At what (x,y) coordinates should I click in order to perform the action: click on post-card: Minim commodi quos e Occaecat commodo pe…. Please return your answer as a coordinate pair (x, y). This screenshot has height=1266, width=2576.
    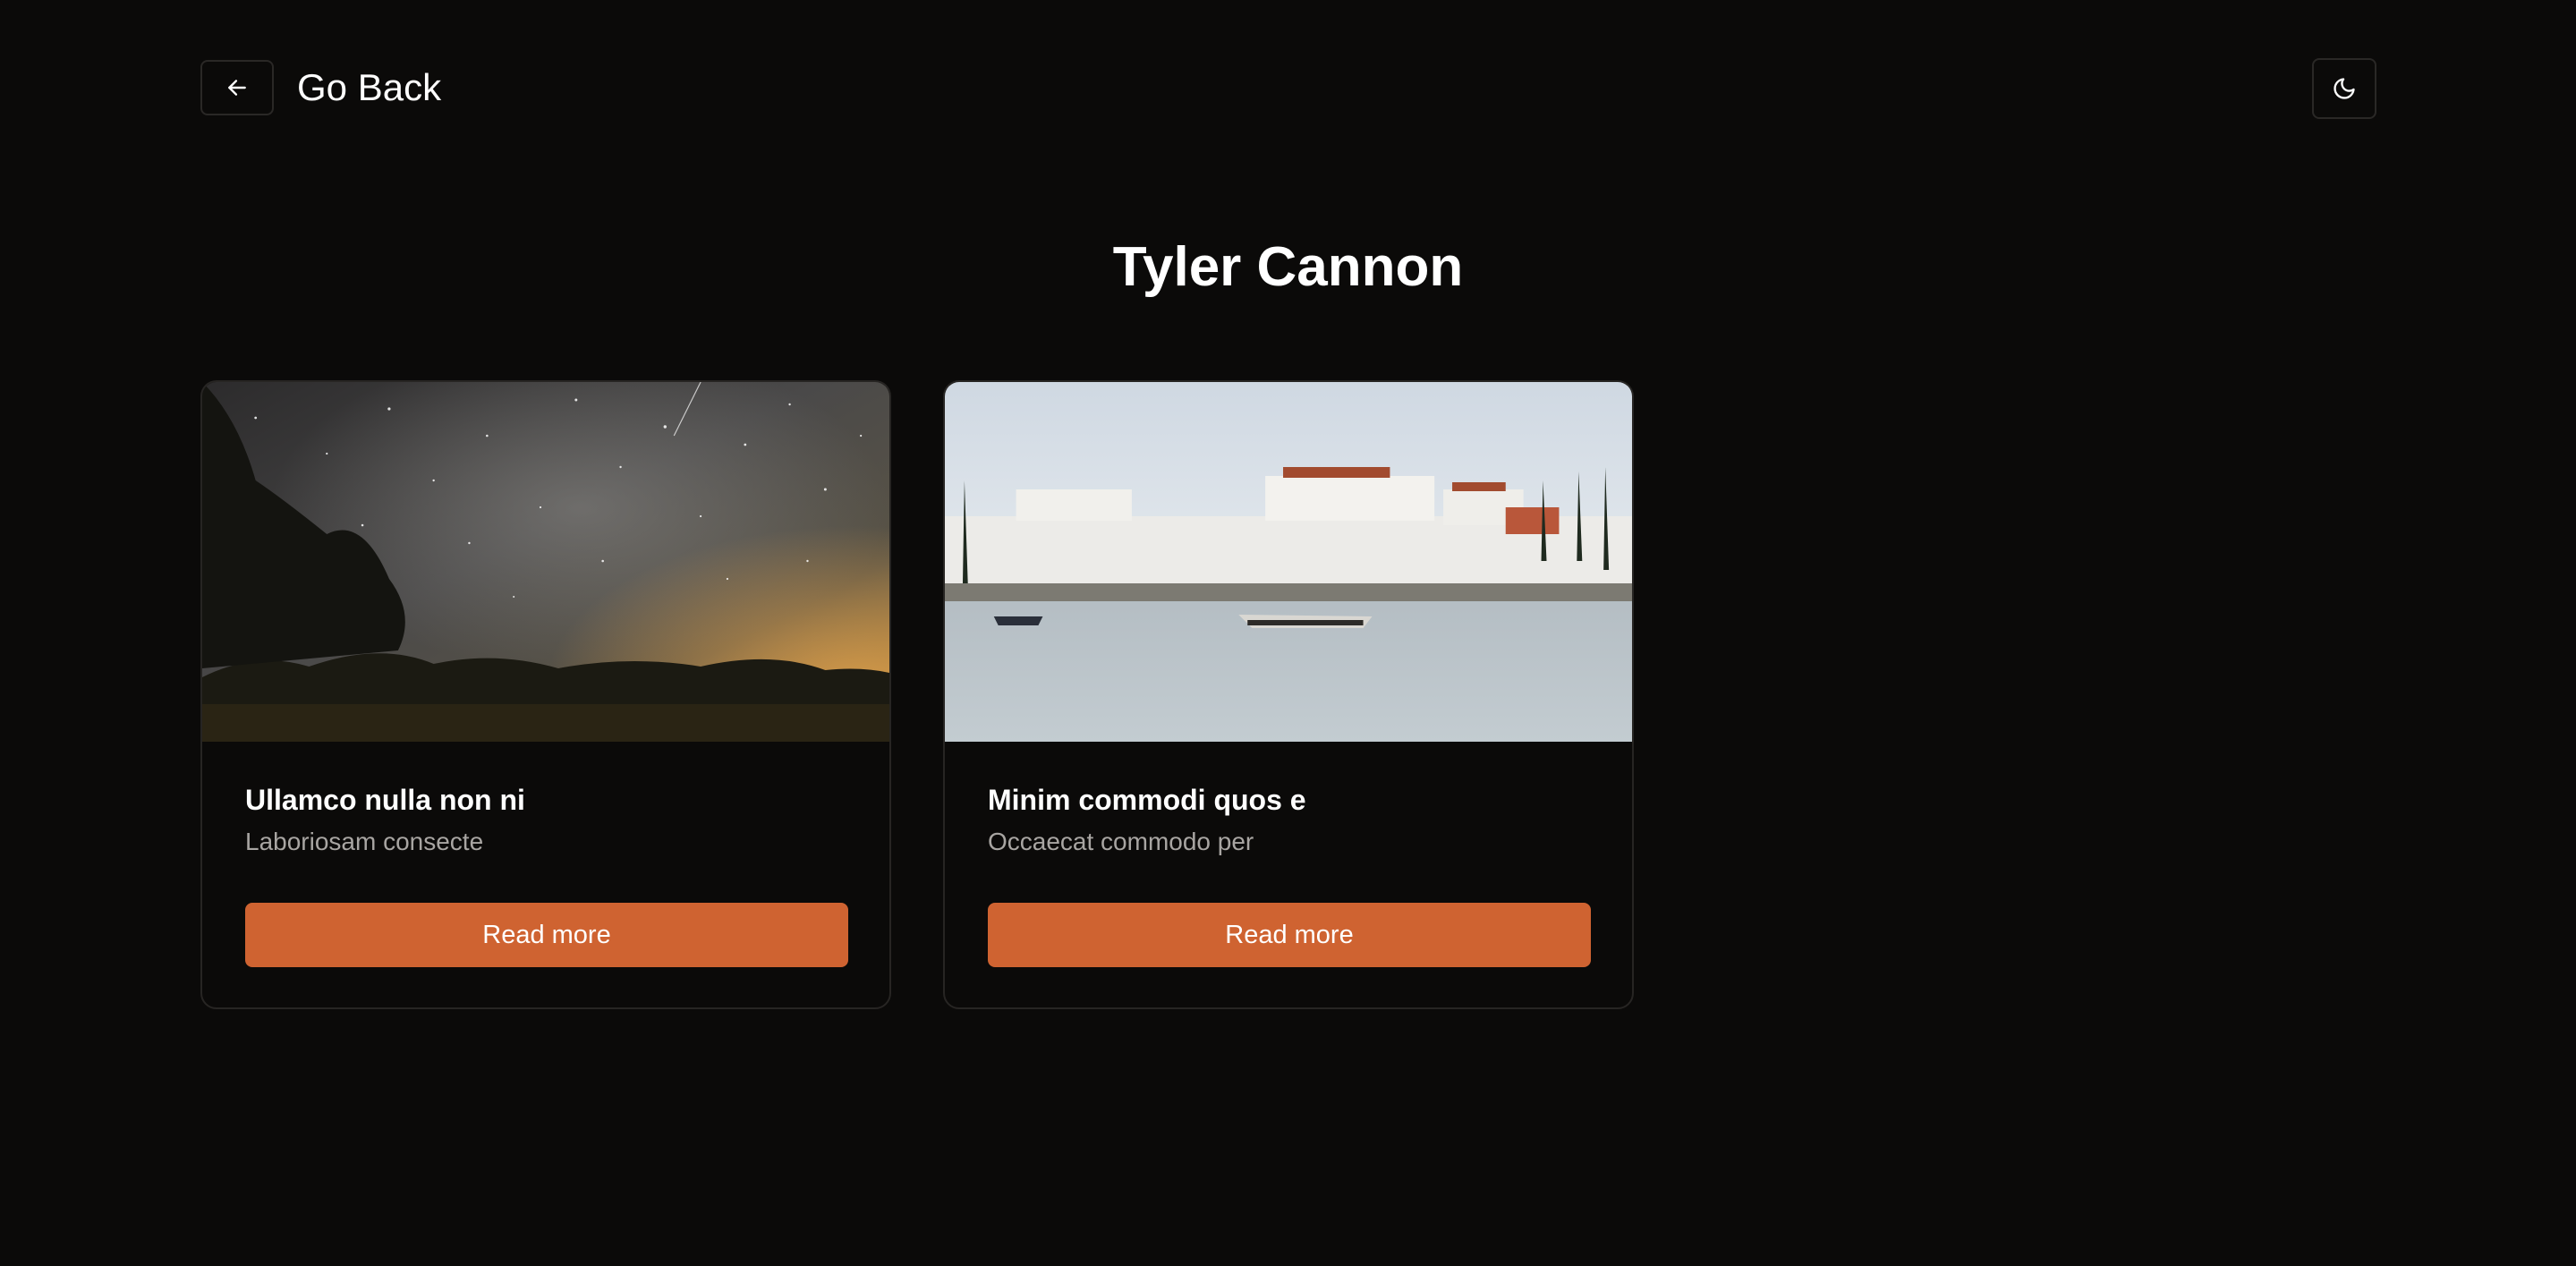
    Looking at the image, I should click on (1288, 694).